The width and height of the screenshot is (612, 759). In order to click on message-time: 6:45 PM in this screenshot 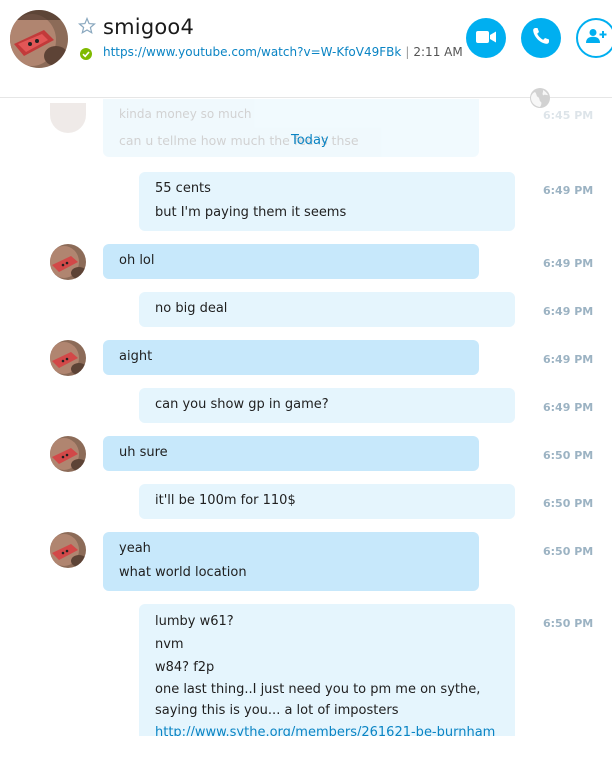, I will do `click(568, 115)`.